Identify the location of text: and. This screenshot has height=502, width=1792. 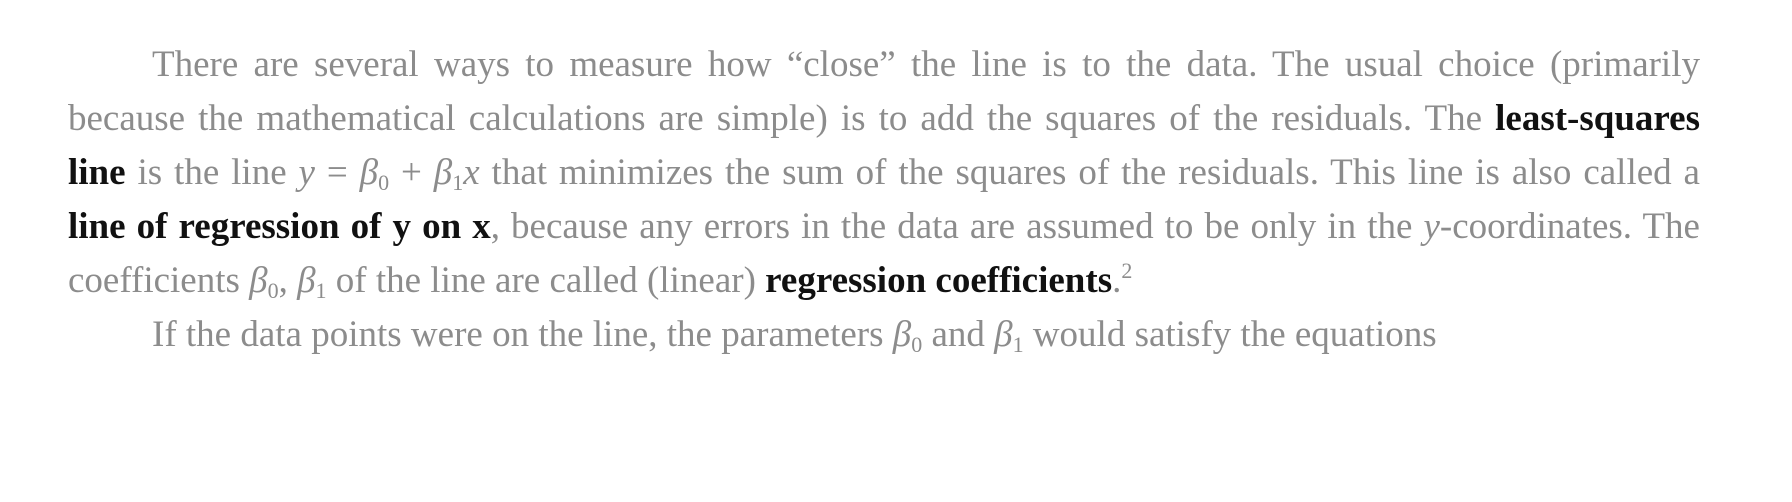
(958, 334).